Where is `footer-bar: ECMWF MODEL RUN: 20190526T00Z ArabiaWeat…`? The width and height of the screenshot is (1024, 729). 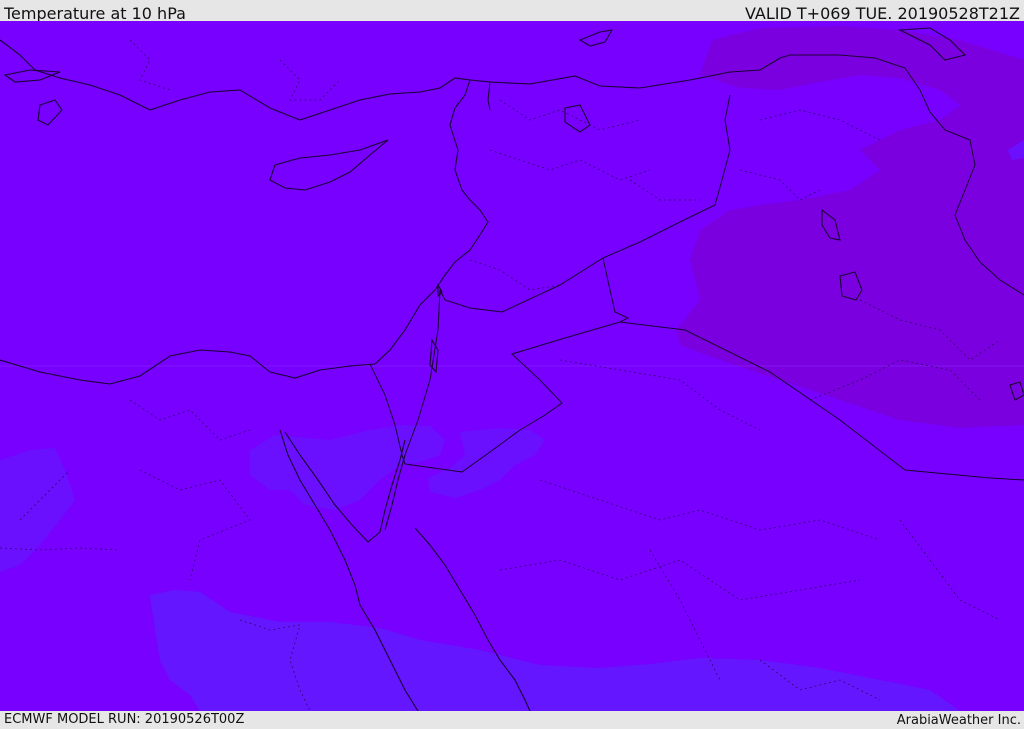 footer-bar: ECMWF MODEL RUN: 20190526T00Z ArabiaWeat… is located at coordinates (512, 720).